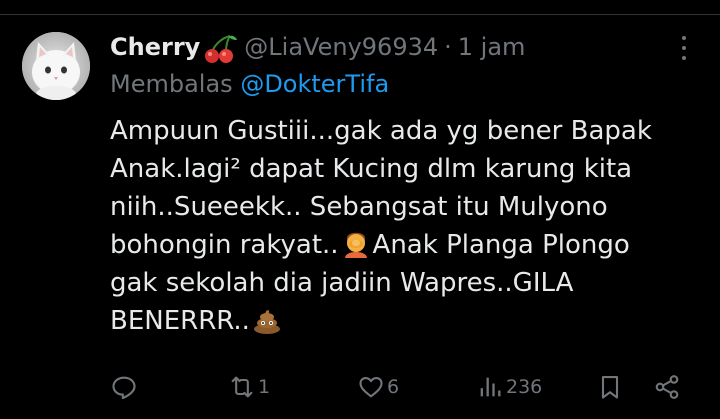 The image size is (720, 419). I want to click on reply-button, so click(124, 387).